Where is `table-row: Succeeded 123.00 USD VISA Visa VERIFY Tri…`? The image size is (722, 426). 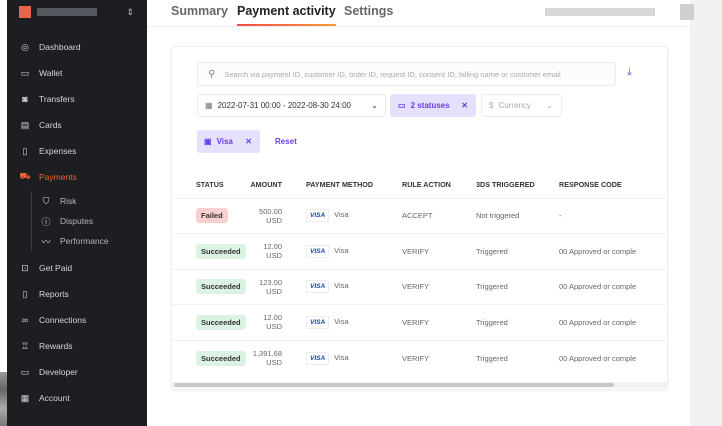 table-row: Succeeded 123.00 USD VISA Visa VERIFY Tri… is located at coordinates (419, 286).